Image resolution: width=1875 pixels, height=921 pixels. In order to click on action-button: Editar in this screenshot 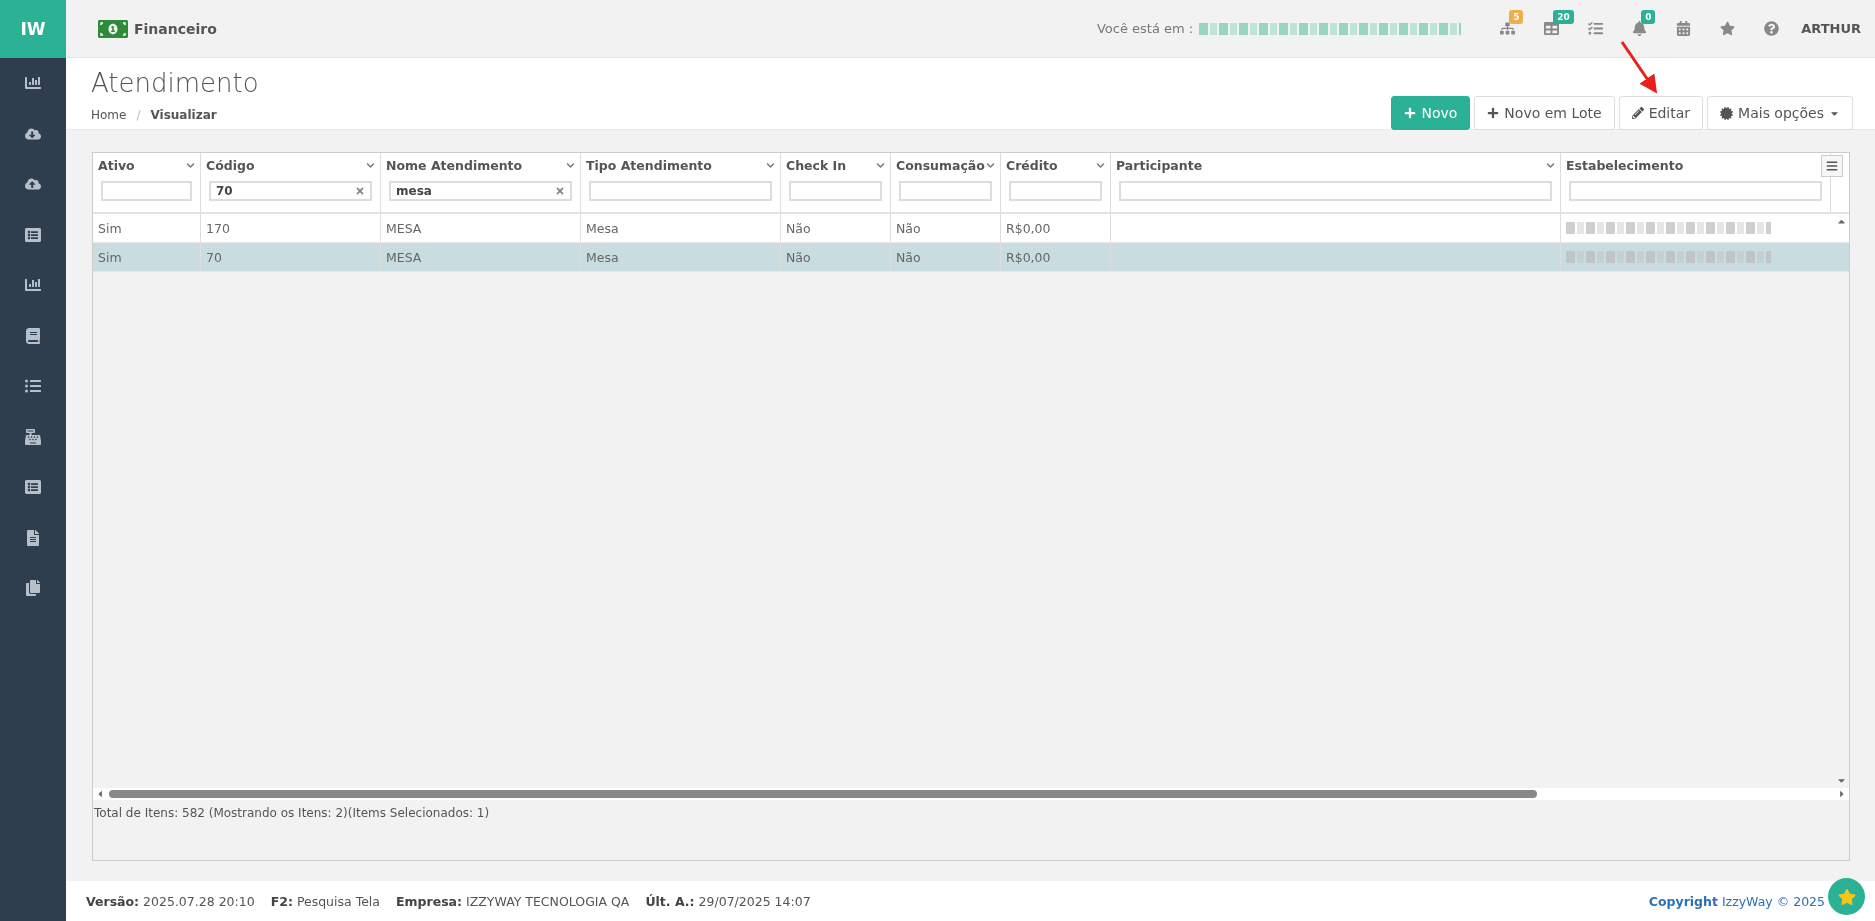, I will do `click(1661, 113)`.